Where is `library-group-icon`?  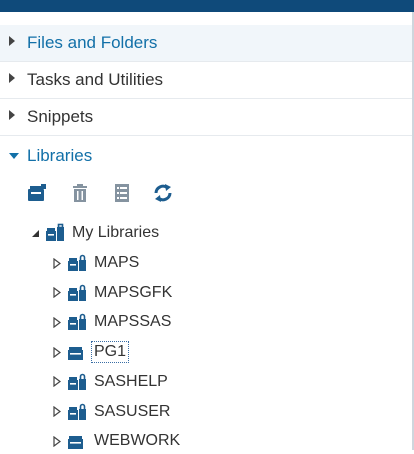 library-group-icon is located at coordinates (55, 233).